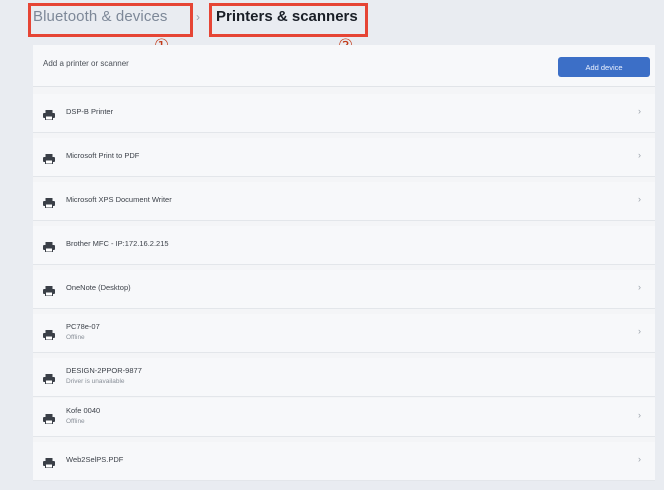  I want to click on printer-row: PC78e-07 Offline ›, so click(344, 333).